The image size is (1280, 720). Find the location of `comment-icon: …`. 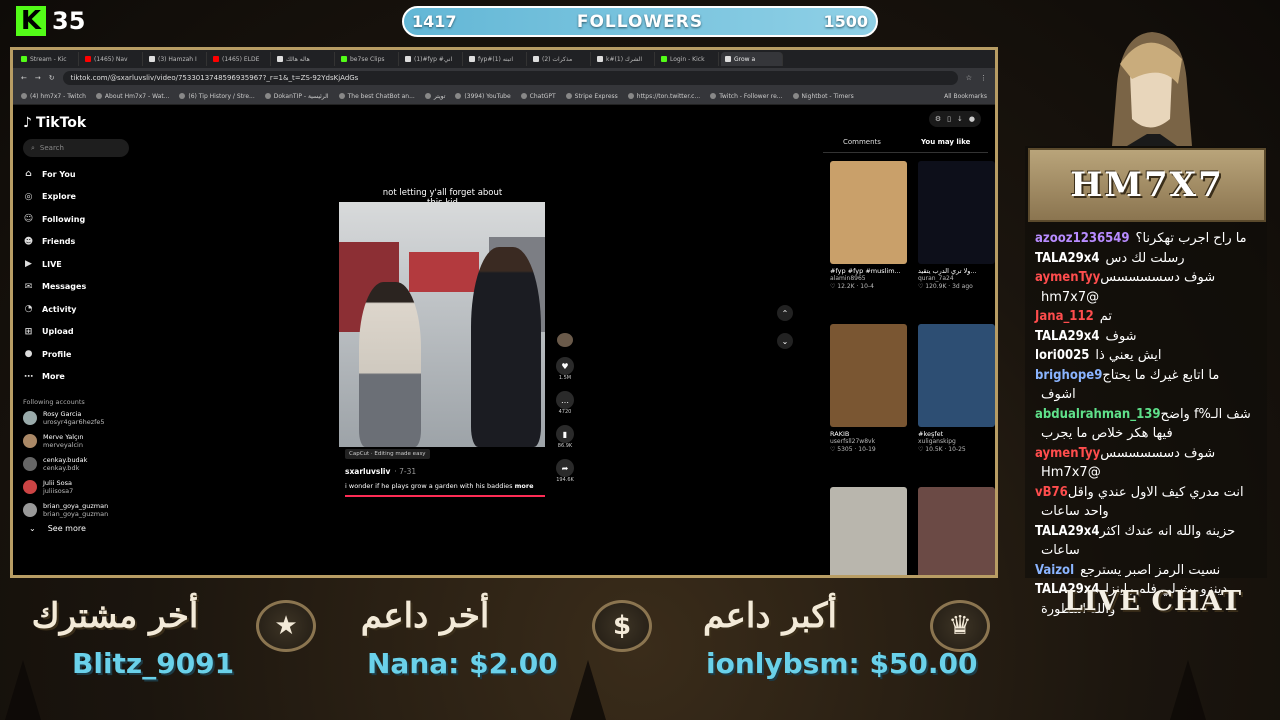

comment-icon: … is located at coordinates (565, 400).